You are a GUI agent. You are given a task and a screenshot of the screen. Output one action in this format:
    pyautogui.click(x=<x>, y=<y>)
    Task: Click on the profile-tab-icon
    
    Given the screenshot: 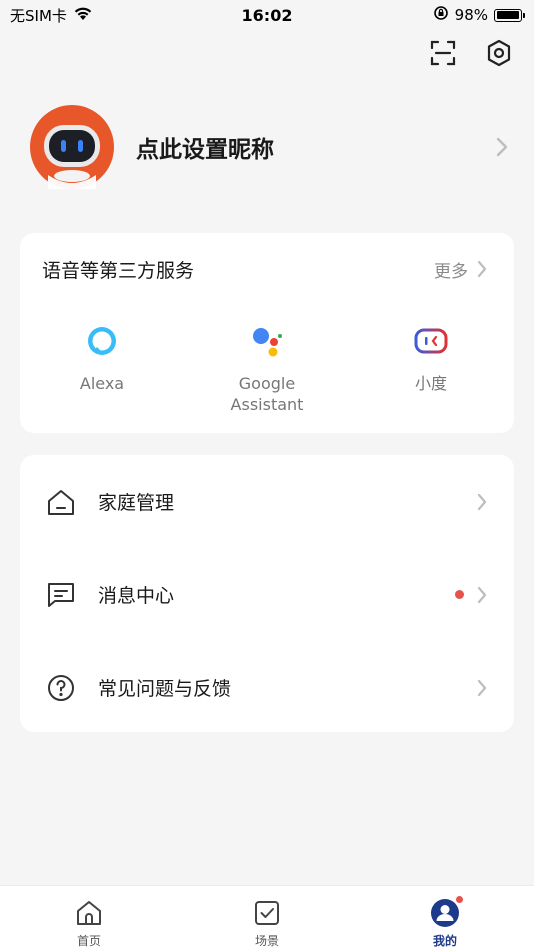 What is the action you would take?
    pyautogui.click(x=447, y=911)
    